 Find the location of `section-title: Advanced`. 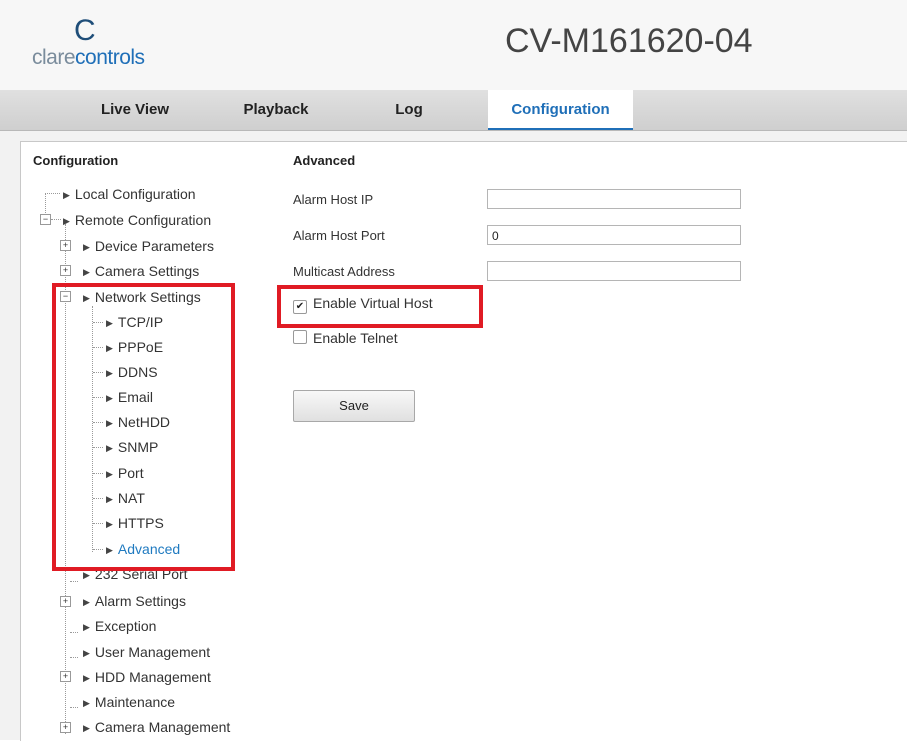

section-title: Advanced is located at coordinates (324, 160).